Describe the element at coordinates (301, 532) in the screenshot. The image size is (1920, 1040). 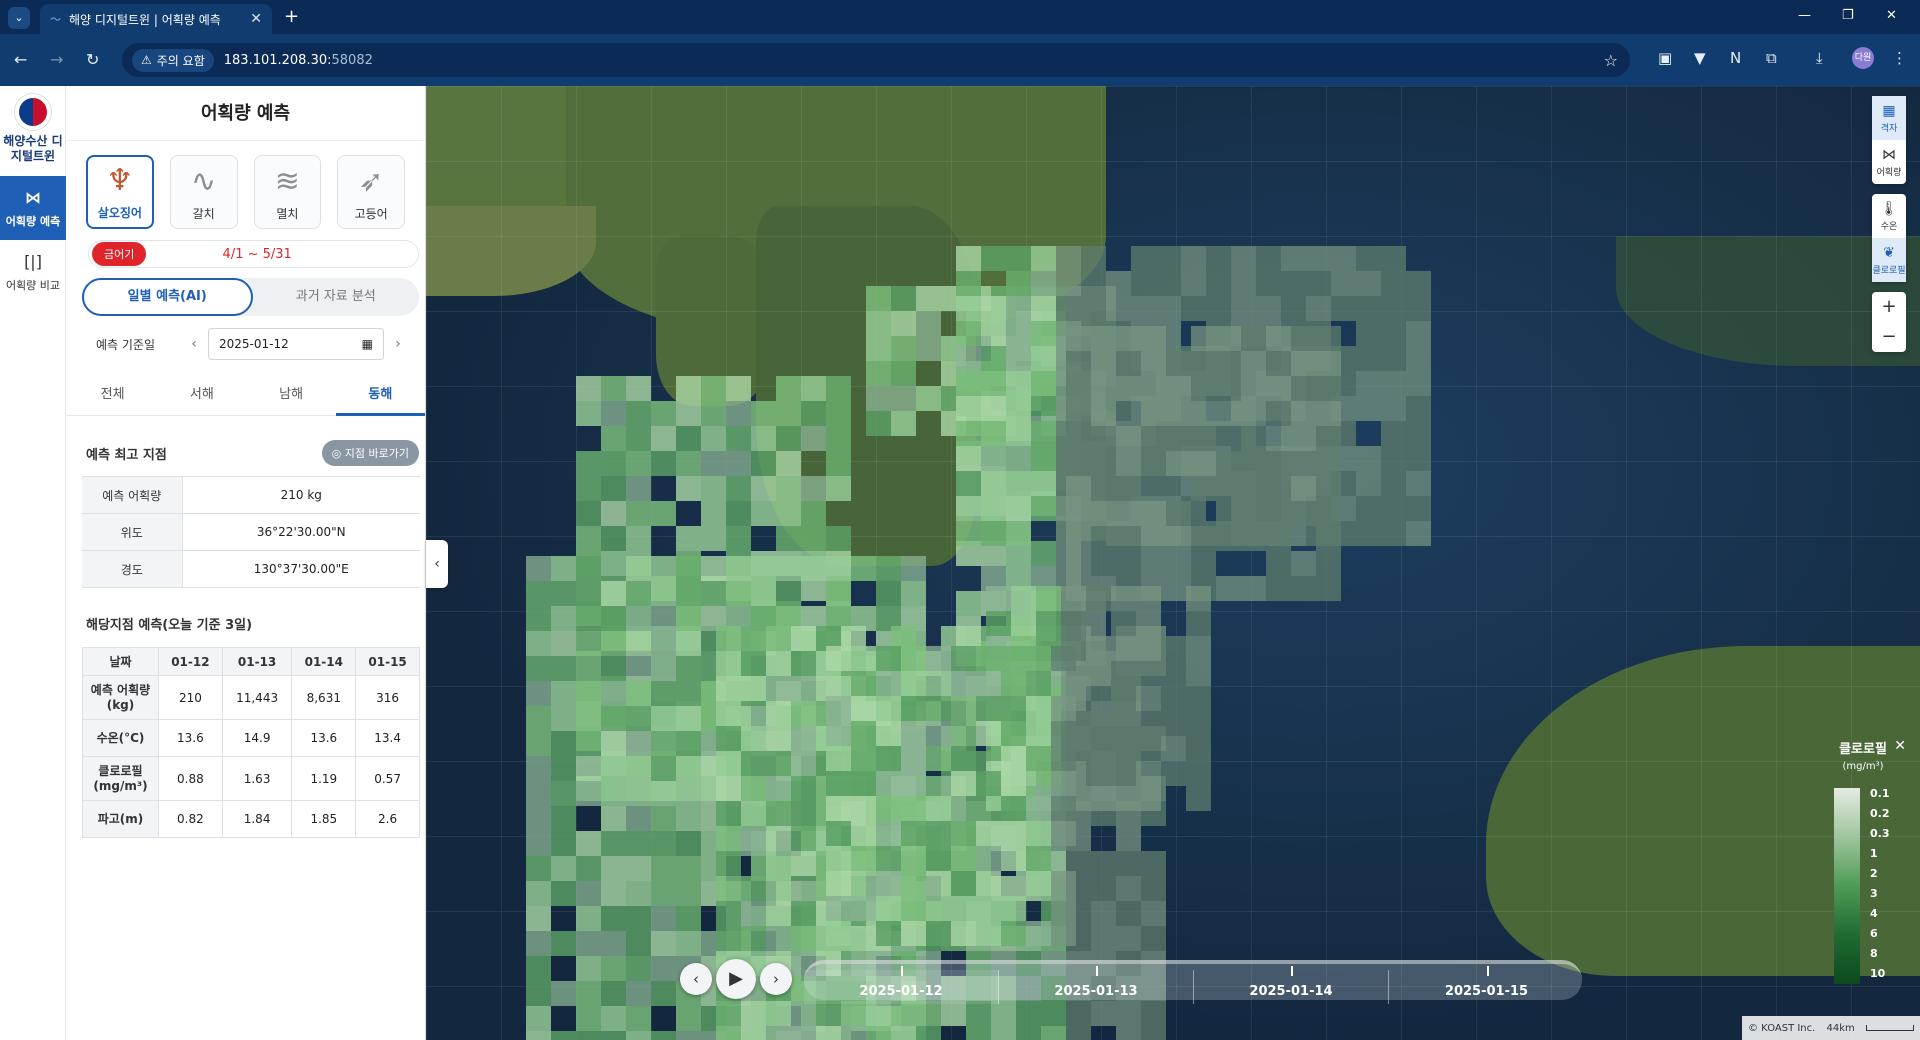
I see `table-value: 36°22'30.00"N` at that location.